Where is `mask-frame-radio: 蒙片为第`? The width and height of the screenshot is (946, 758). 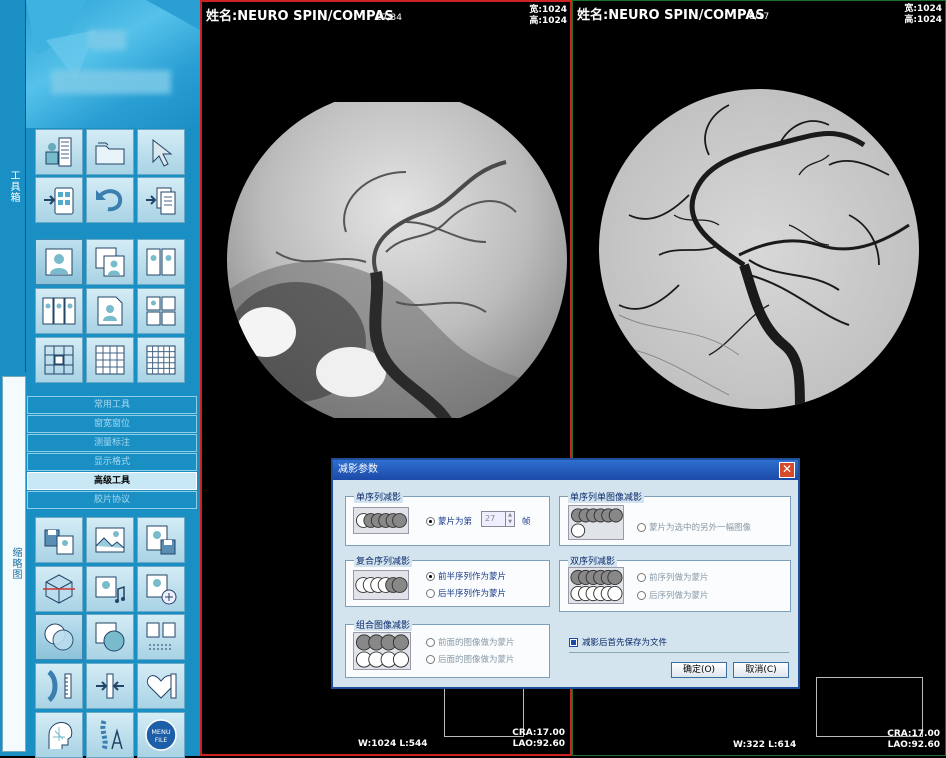 mask-frame-radio: 蒙片为第 is located at coordinates (449, 521).